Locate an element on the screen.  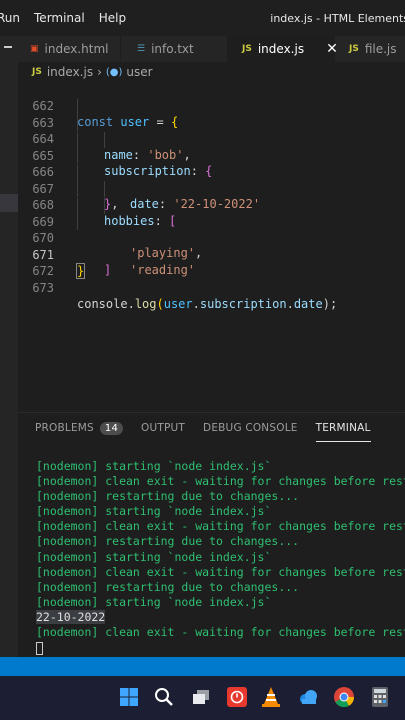
chevron-right-icon: › is located at coordinates (99, 72).